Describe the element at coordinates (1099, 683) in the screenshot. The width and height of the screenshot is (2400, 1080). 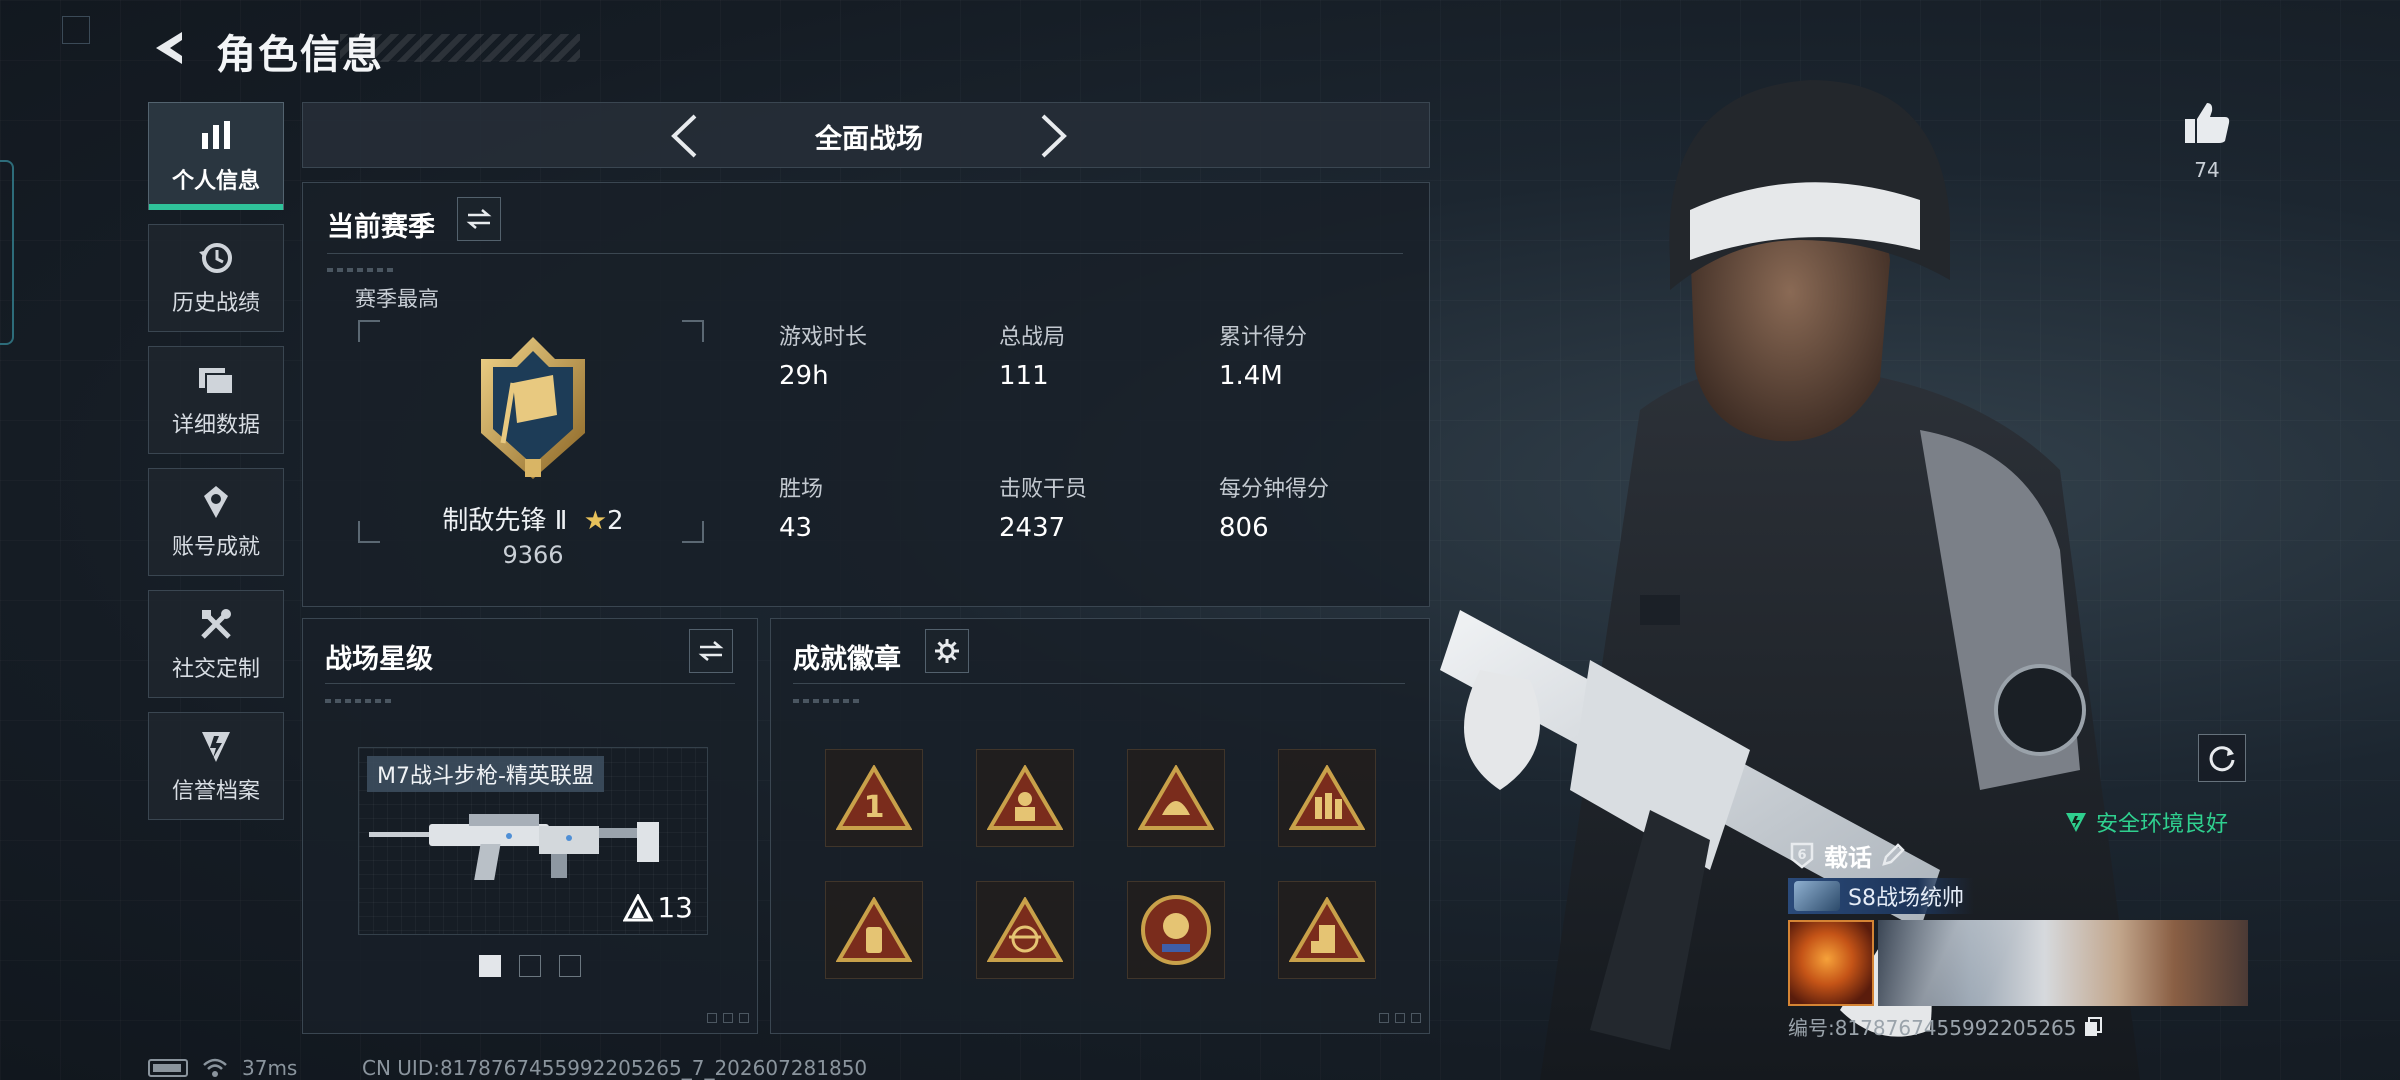
I see `badge-divider` at that location.